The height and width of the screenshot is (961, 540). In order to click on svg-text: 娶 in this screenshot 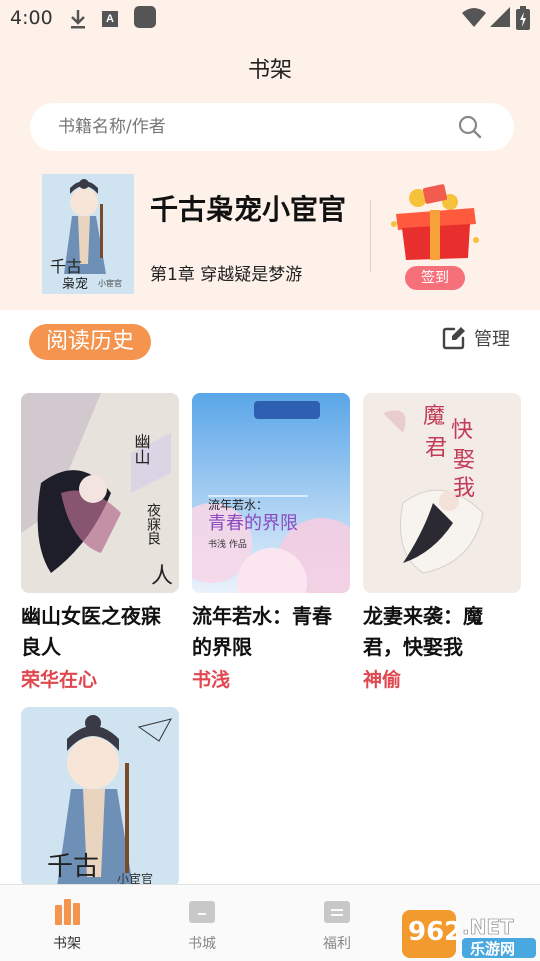, I will do `click(464, 460)`.